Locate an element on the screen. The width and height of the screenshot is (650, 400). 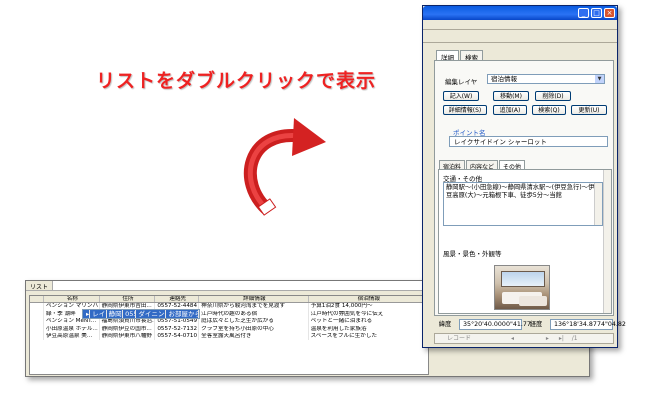
scenery-label: 風景・景色・外観等 is located at coordinates (472, 254).